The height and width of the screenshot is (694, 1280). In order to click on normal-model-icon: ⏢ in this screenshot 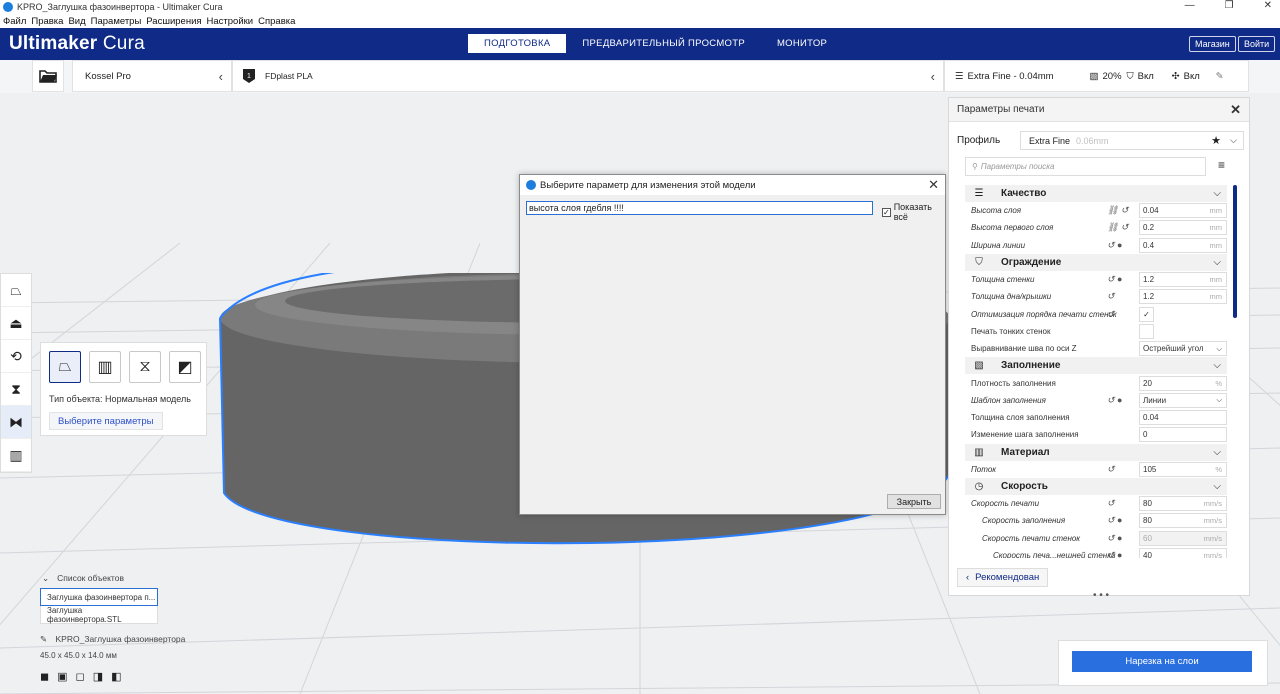, I will do `click(65, 366)`.